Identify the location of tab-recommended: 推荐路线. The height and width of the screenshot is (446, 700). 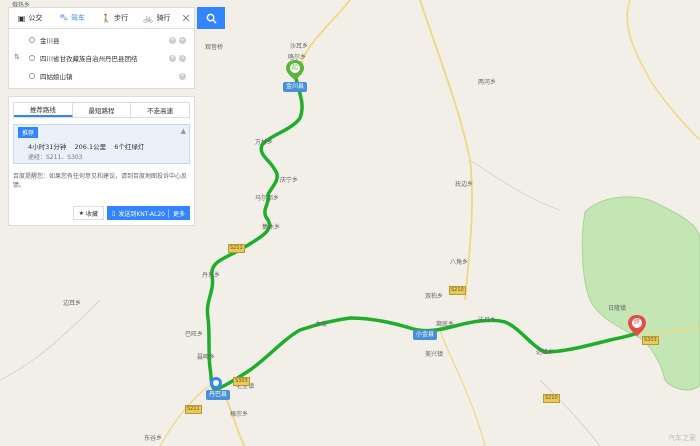
(43, 110).